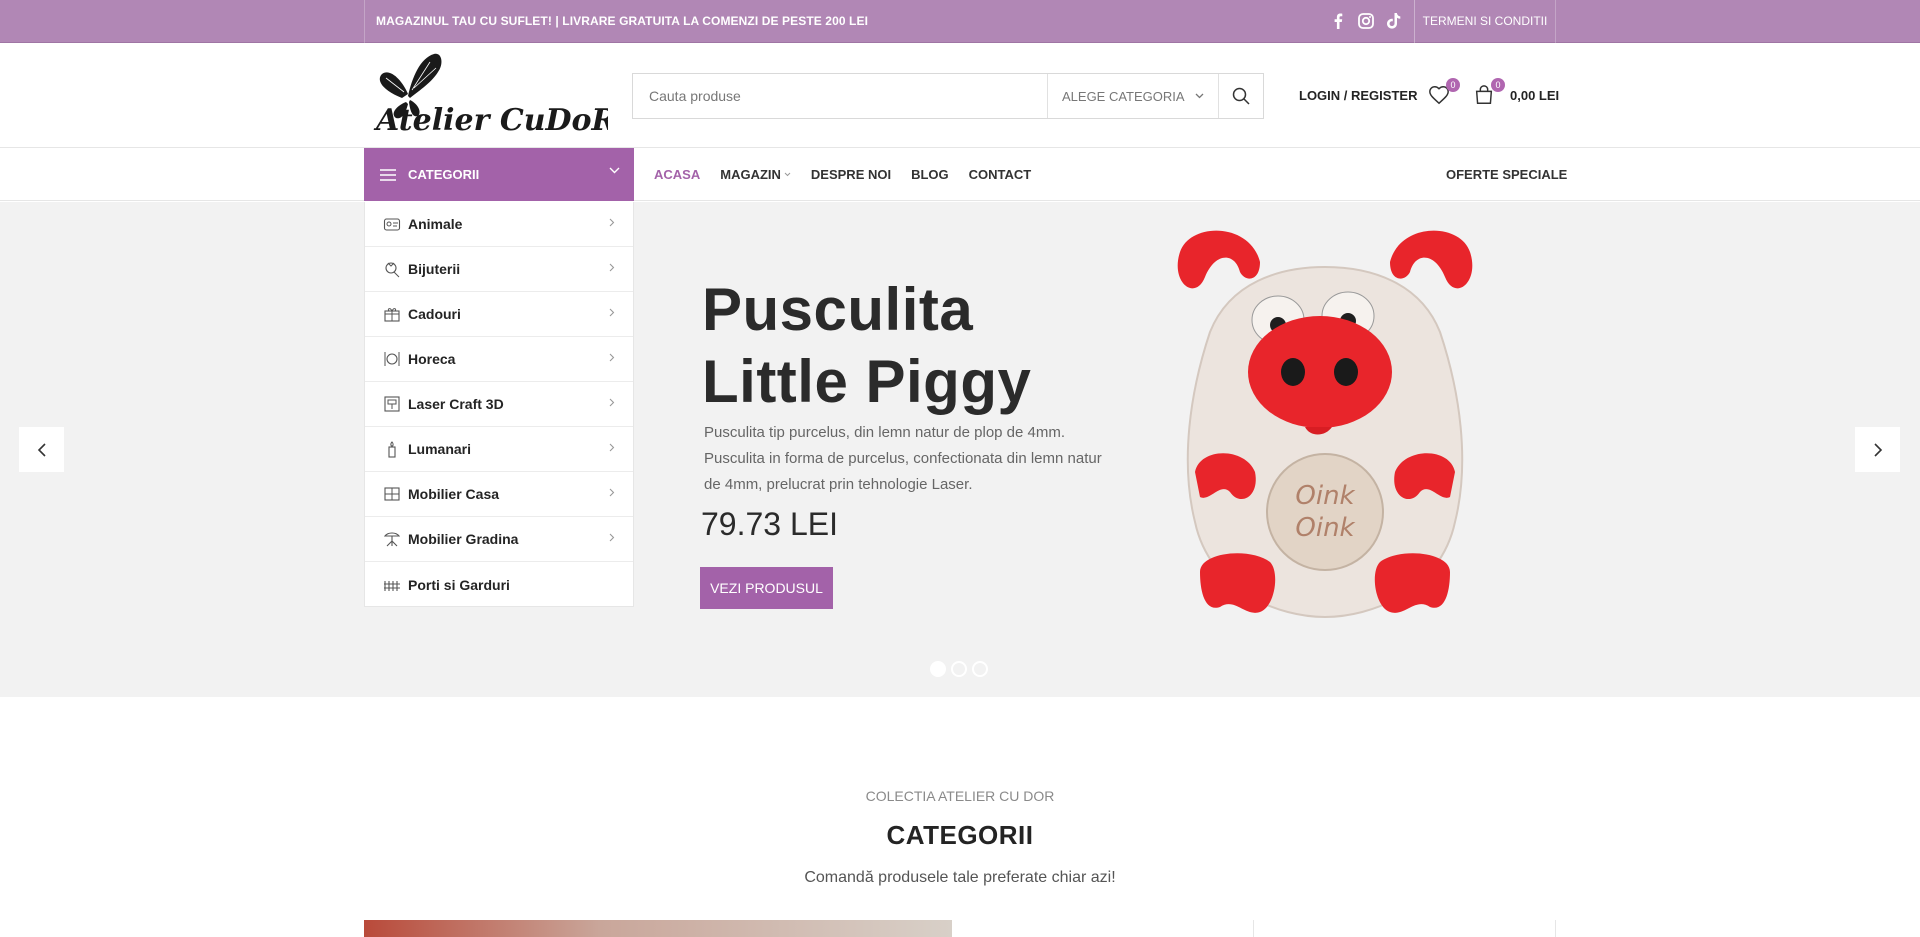  I want to click on view-product-button: VEZI PRODUSUL, so click(766, 588).